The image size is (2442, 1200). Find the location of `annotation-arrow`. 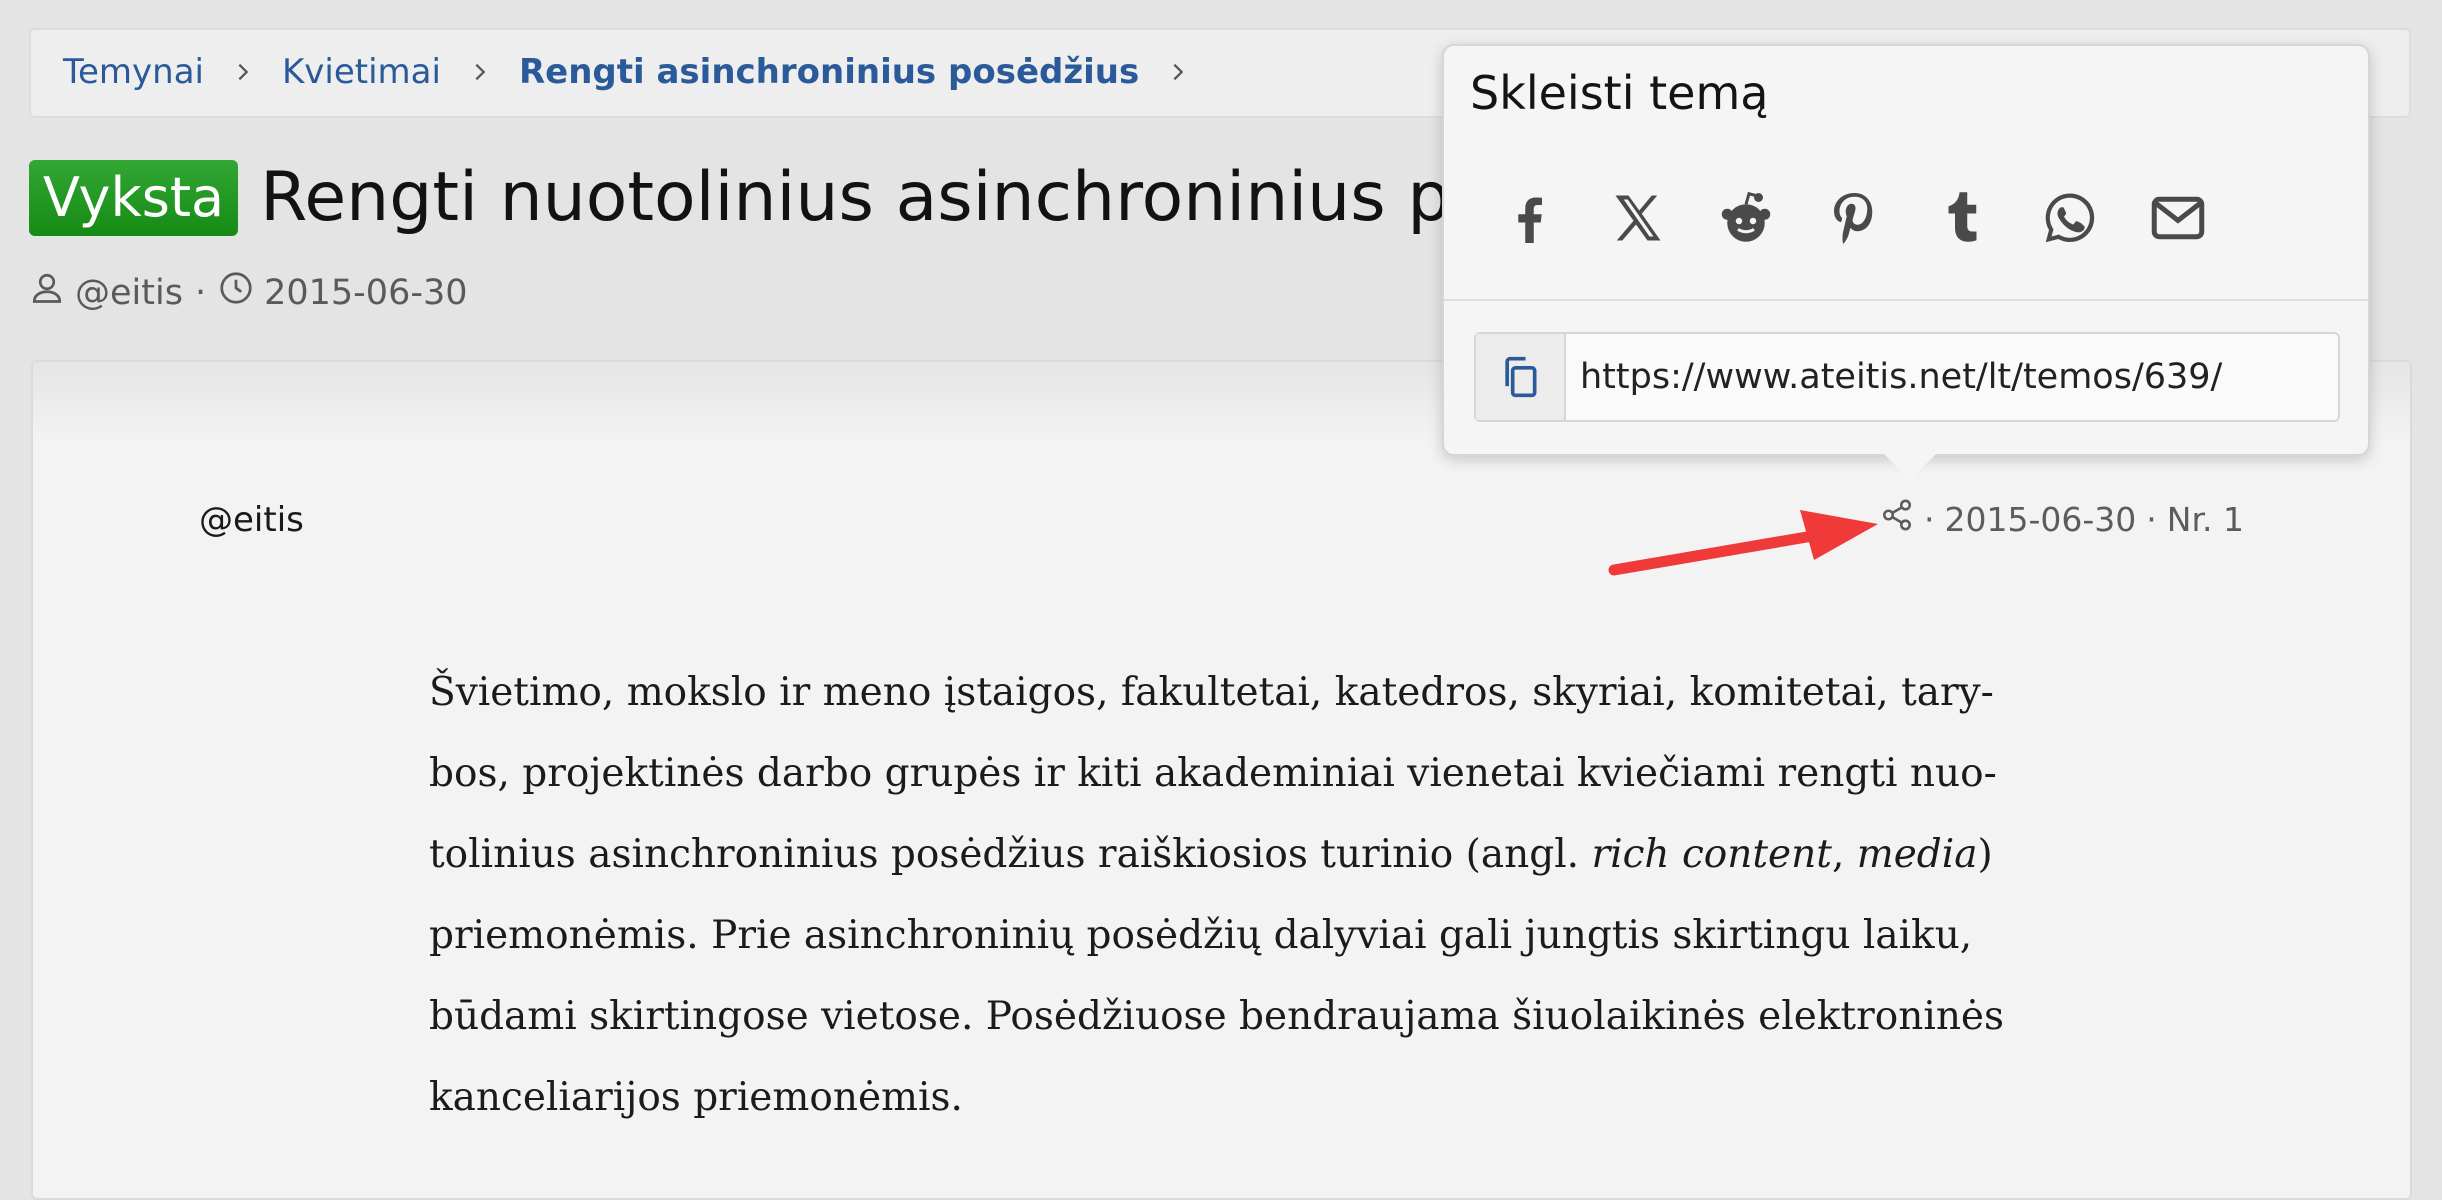

annotation-arrow is located at coordinates (1743, 543).